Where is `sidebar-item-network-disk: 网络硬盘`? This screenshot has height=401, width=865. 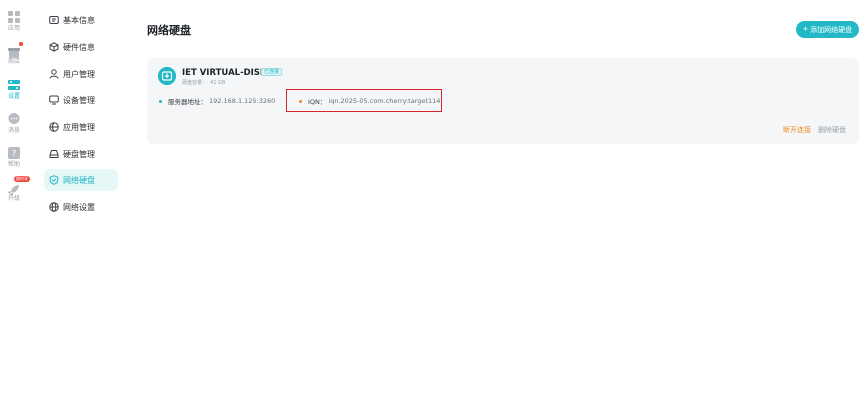
sidebar-item-network-disk: 网络硬盘 is located at coordinates (81, 180).